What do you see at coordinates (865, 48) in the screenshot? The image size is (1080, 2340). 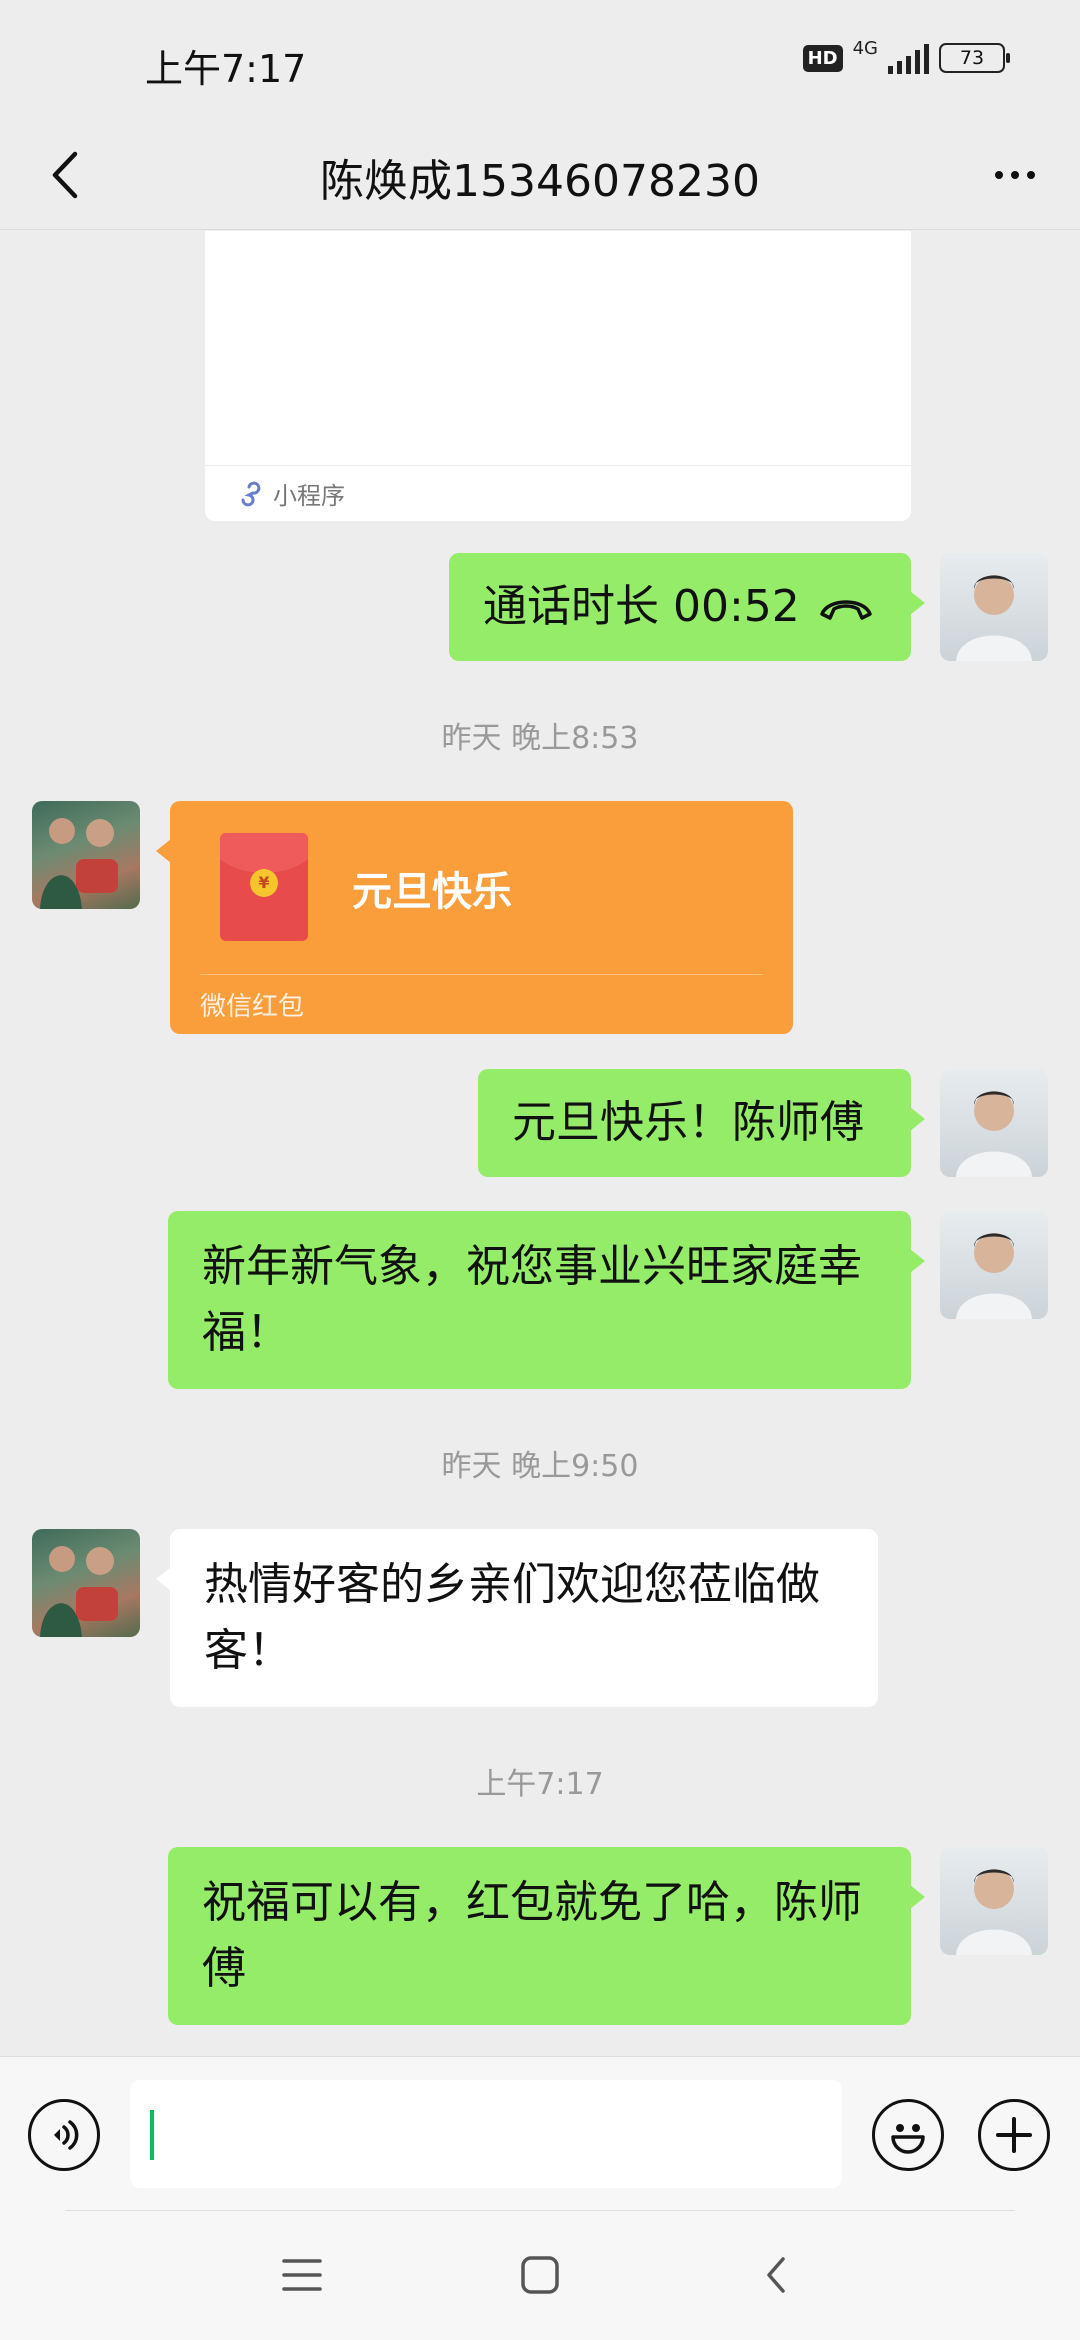 I see `network-type: 4G` at bounding box center [865, 48].